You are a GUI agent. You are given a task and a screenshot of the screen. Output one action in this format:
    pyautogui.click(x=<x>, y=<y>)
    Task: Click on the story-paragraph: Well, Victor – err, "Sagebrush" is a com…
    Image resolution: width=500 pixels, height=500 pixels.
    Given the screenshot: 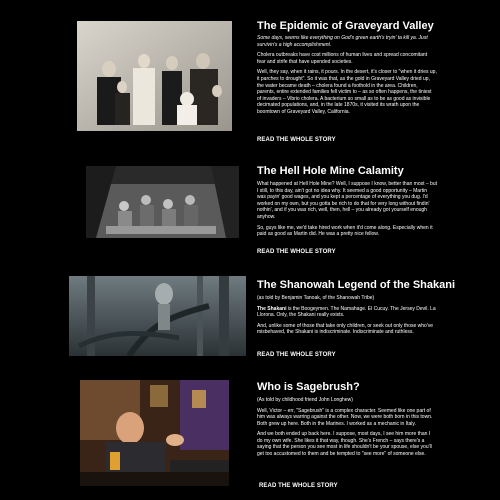 What is the action you would take?
    pyautogui.click(x=345, y=417)
    